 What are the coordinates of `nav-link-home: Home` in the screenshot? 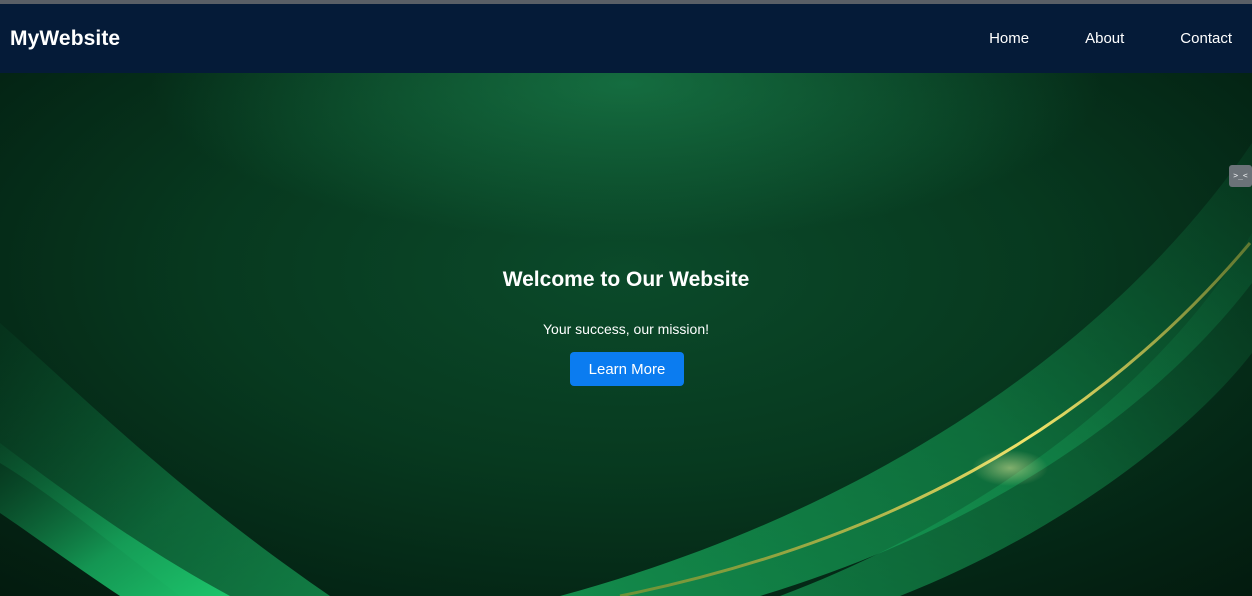 It's located at (1009, 38).